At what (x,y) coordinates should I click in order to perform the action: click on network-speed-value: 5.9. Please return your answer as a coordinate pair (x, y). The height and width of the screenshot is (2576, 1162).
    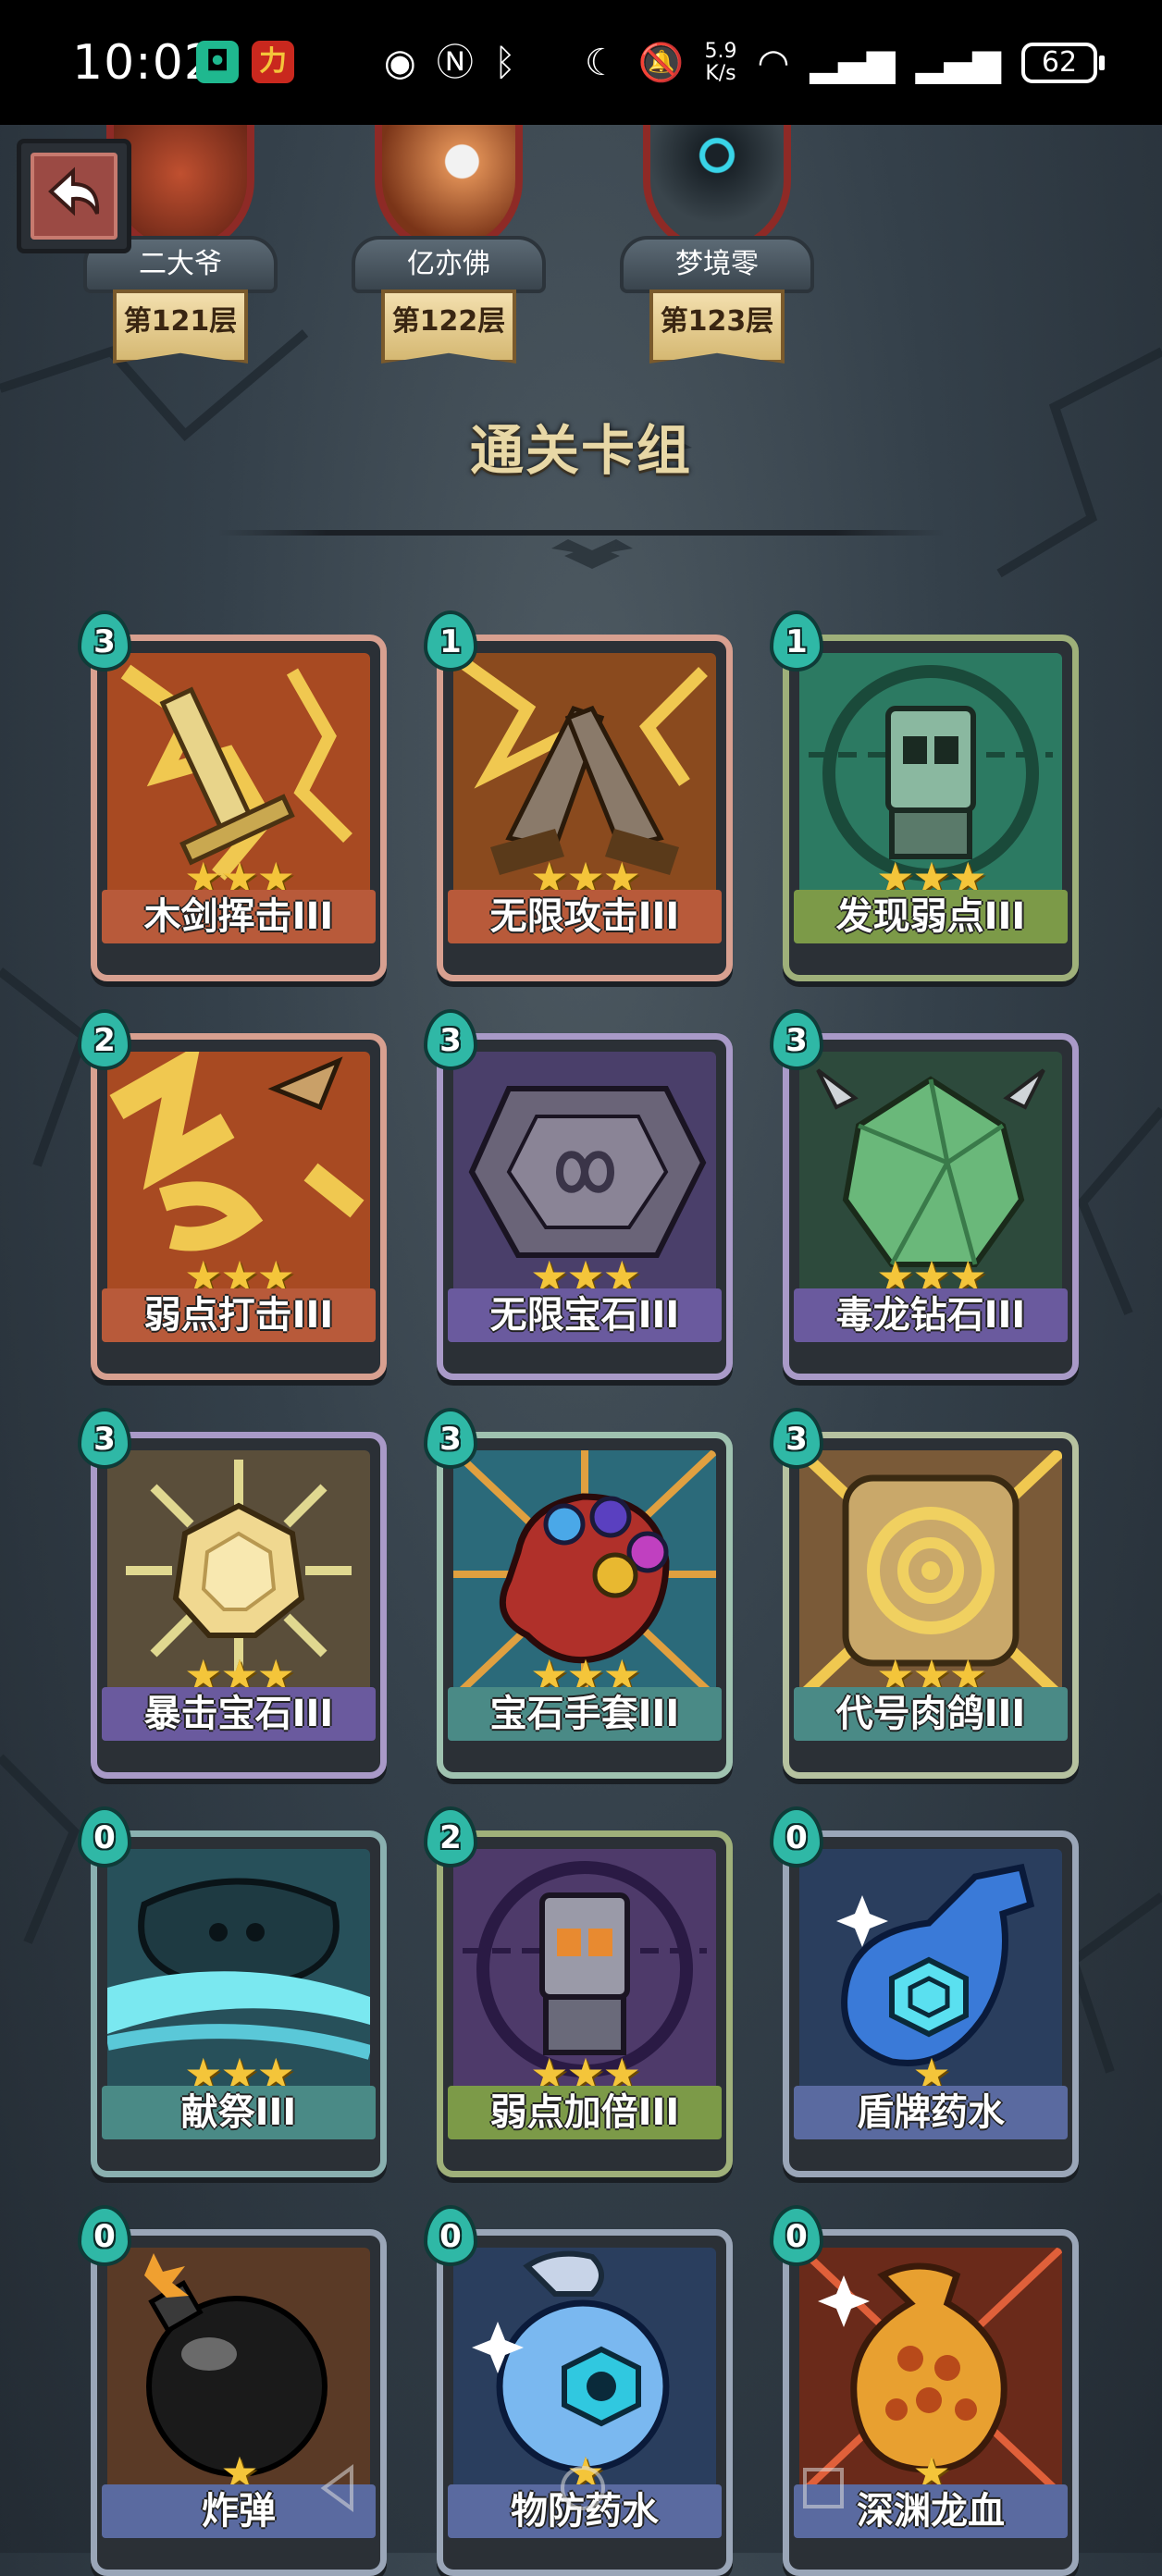
    Looking at the image, I should click on (720, 51).